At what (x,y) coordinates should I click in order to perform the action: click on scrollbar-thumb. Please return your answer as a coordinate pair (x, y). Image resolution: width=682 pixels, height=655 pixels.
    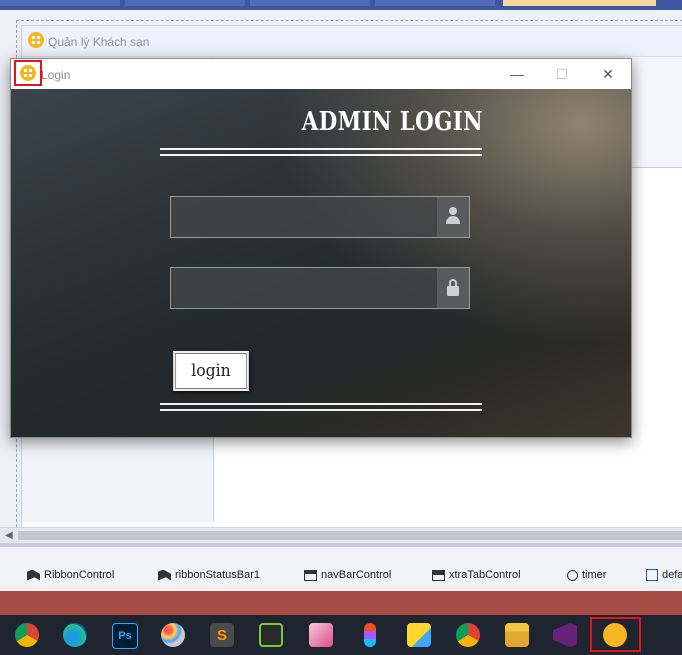
    Looking at the image, I should click on (350, 535).